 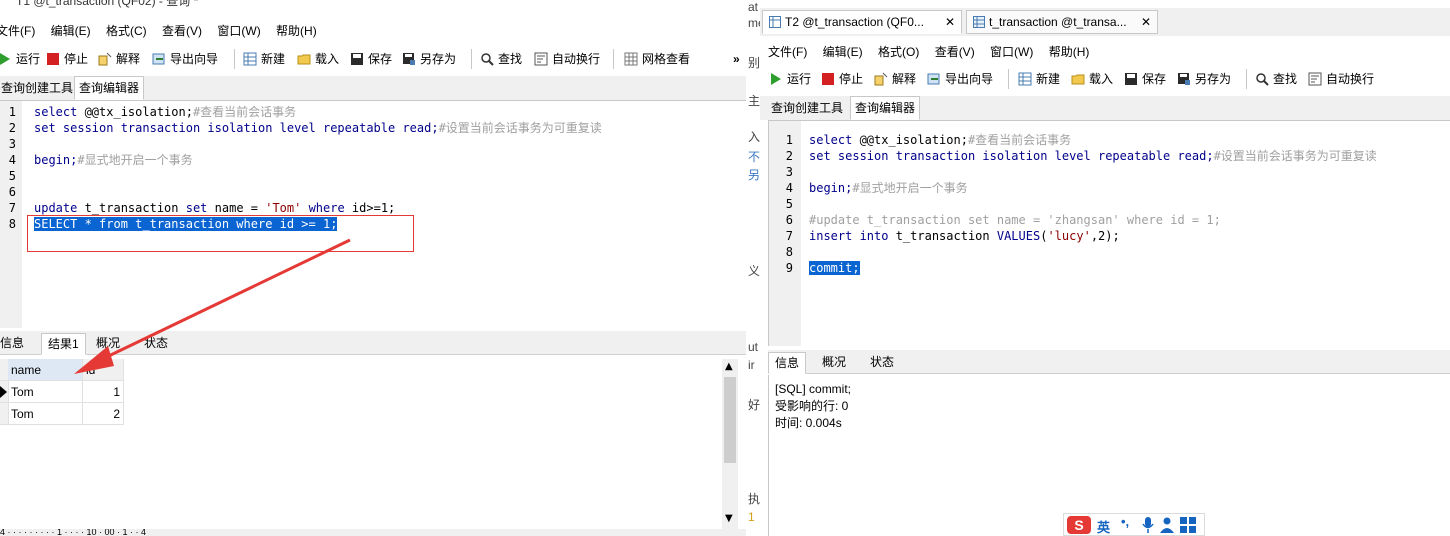 I want to click on doc-tab-t2: T2 @t_transaction (QF0... ✕, so click(x=862, y=22).